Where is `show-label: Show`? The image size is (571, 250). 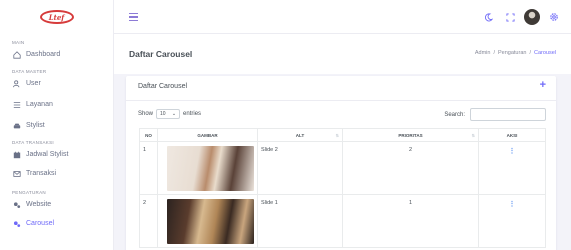 show-label: Show is located at coordinates (146, 114).